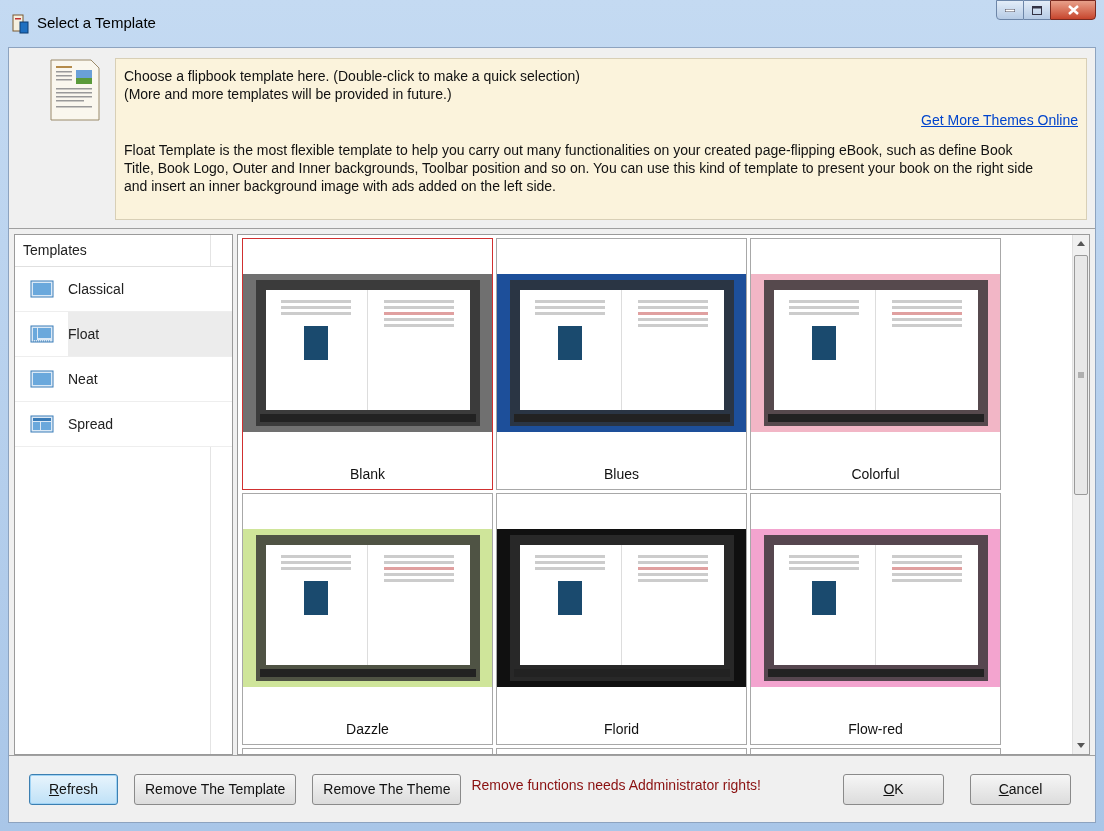 The width and height of the screenshot is (1104, 831). What do you see at coordinates (215, 789) in the screenshot?
I see `dialog-button: Remove The Template` at bounding box center [215, 789].